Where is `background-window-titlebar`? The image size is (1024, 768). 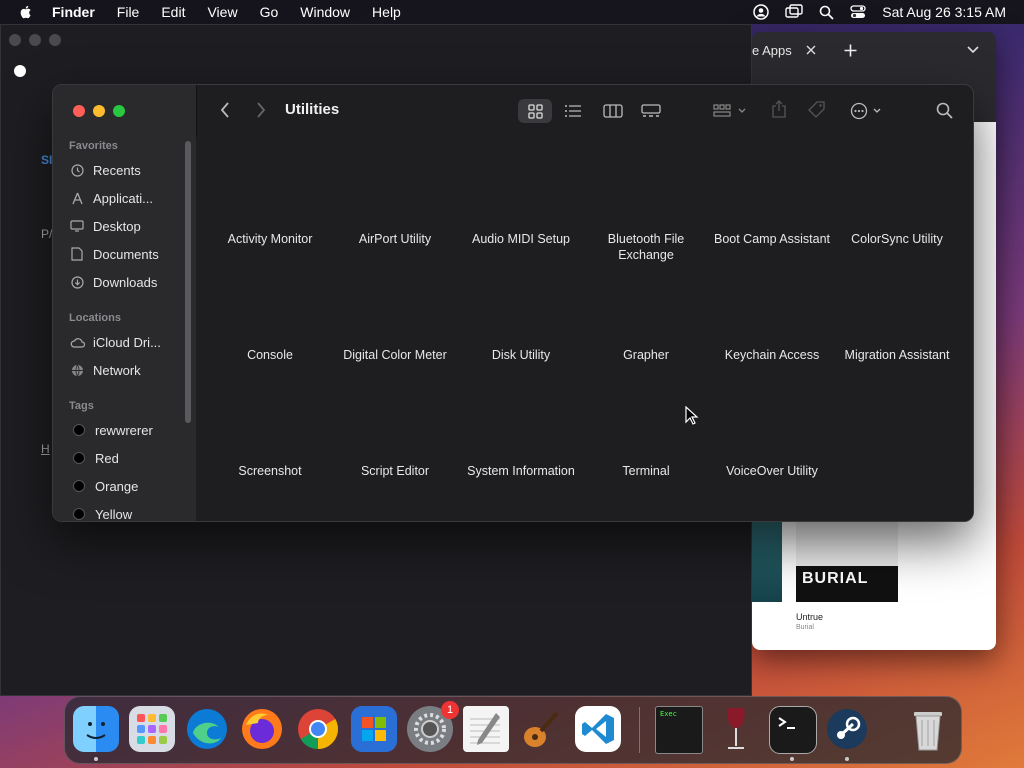 background-window-titlebar is located at coordinates (376, 40).